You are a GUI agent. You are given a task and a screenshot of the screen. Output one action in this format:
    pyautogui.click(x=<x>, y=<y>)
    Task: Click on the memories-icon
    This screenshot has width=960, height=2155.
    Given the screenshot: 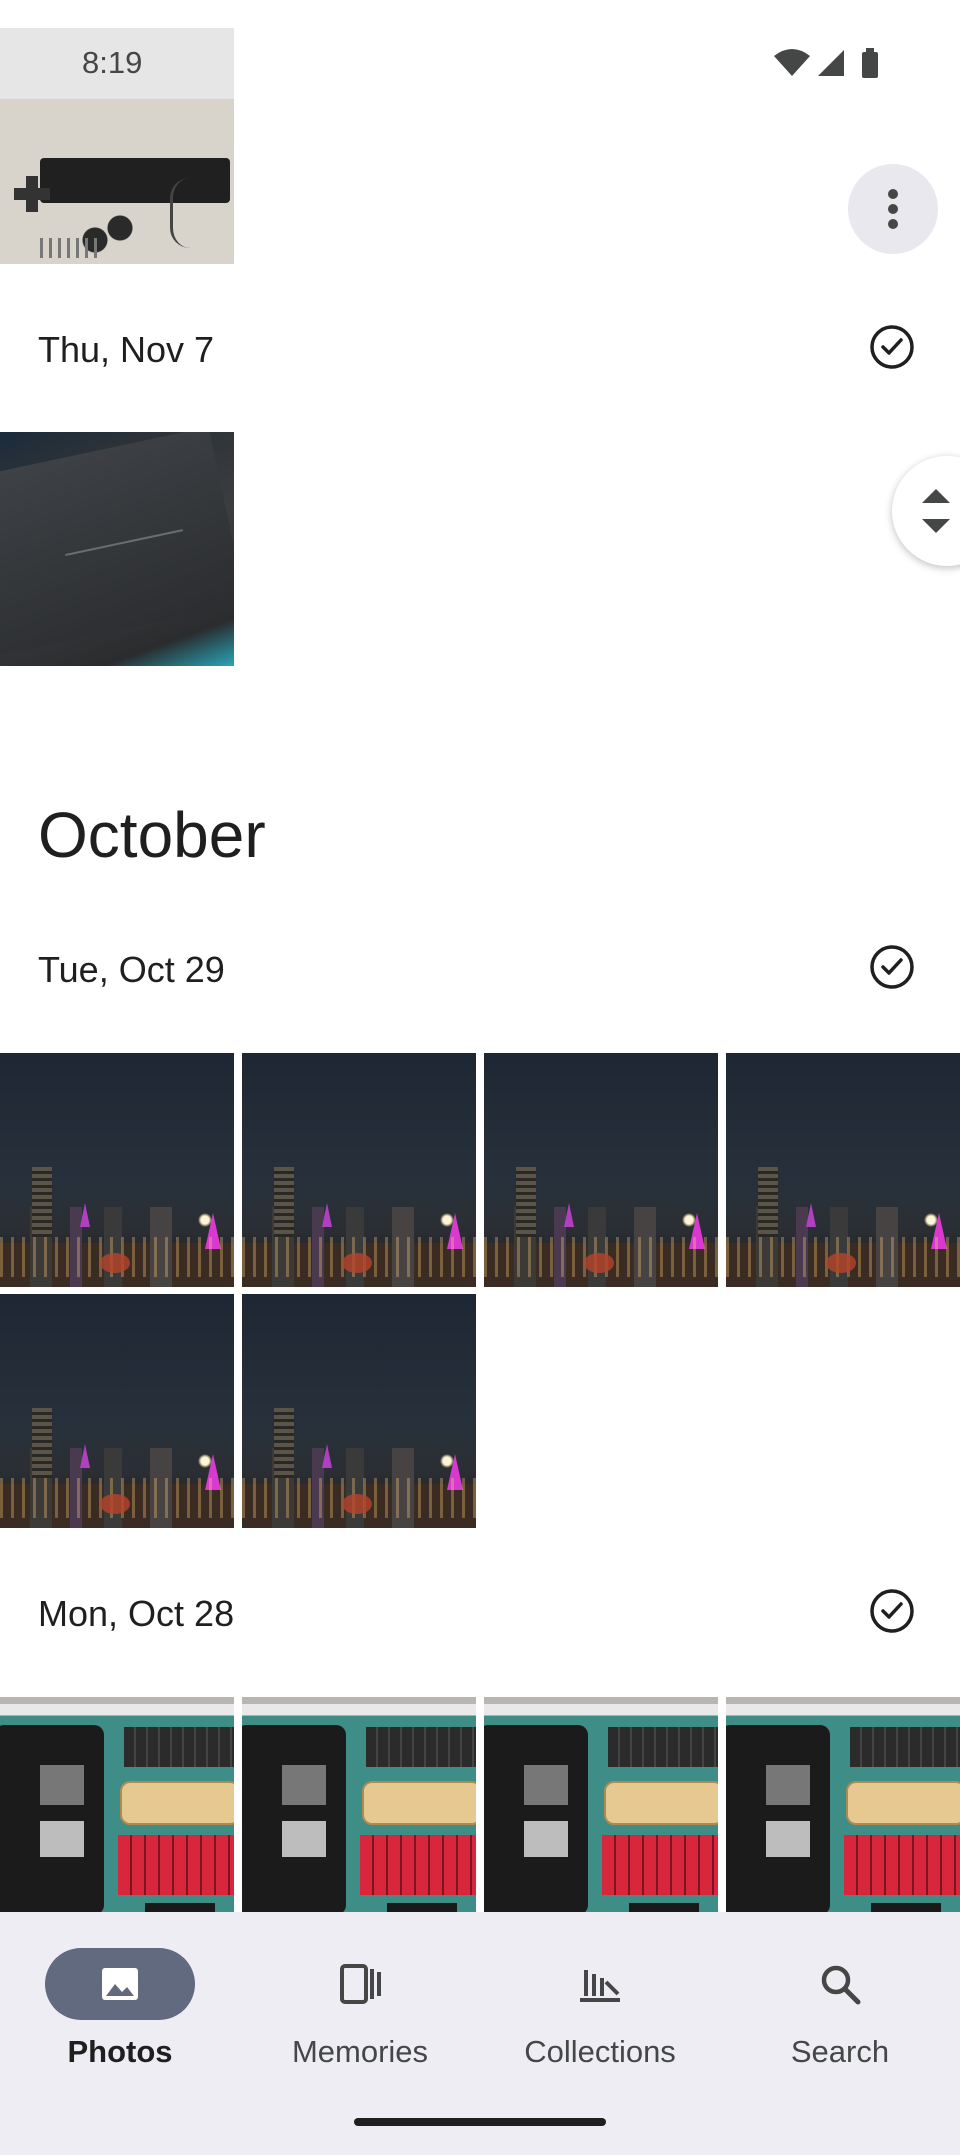 What is the action you would take?
    pyautogui.click(x=360, y=1984)
    